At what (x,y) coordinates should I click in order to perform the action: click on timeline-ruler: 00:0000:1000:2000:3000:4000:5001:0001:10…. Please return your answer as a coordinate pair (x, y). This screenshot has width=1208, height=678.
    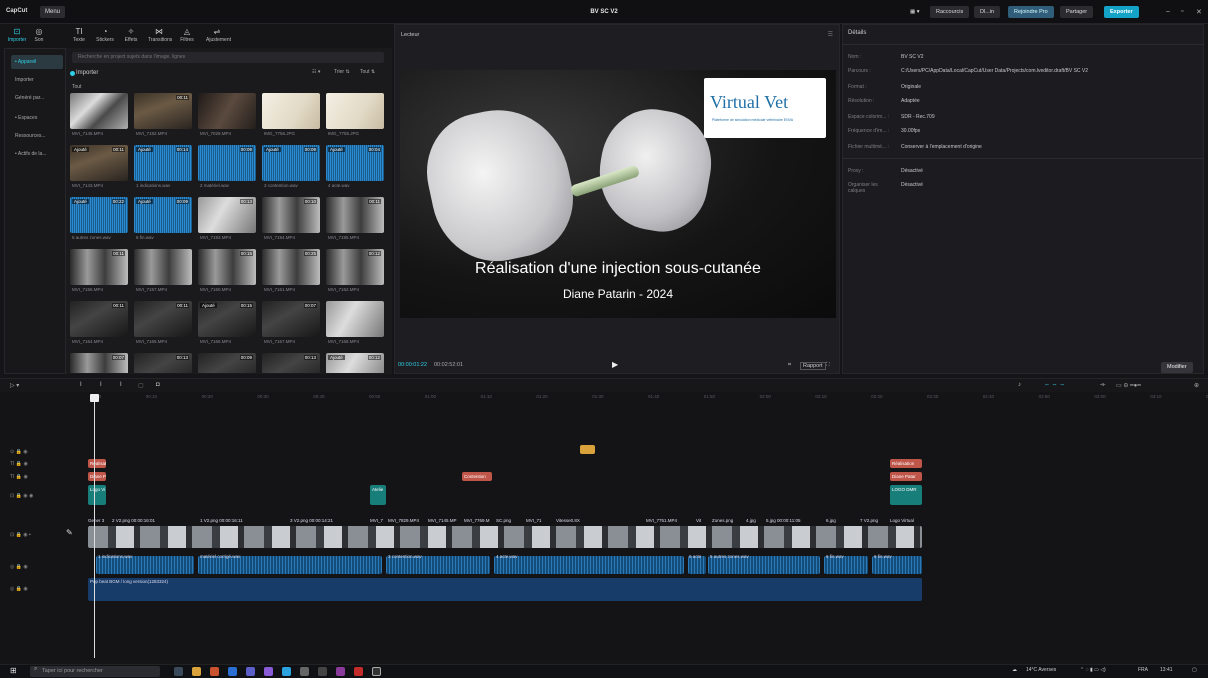
    Looking at the image, I should click on (644, 399).